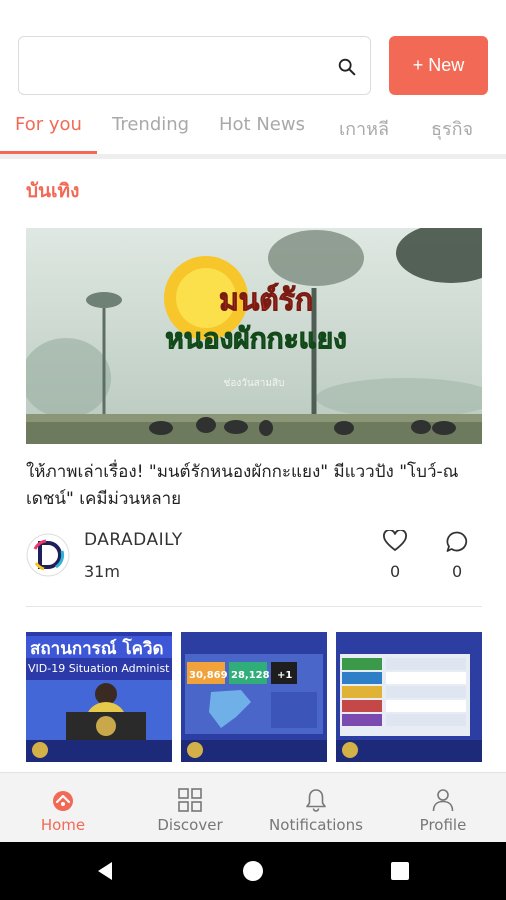 The image size is (506, 900). What do you see at coordinates (63, 801) in the screenshot?
I see `home-icon` at bounding box center [63, 801].